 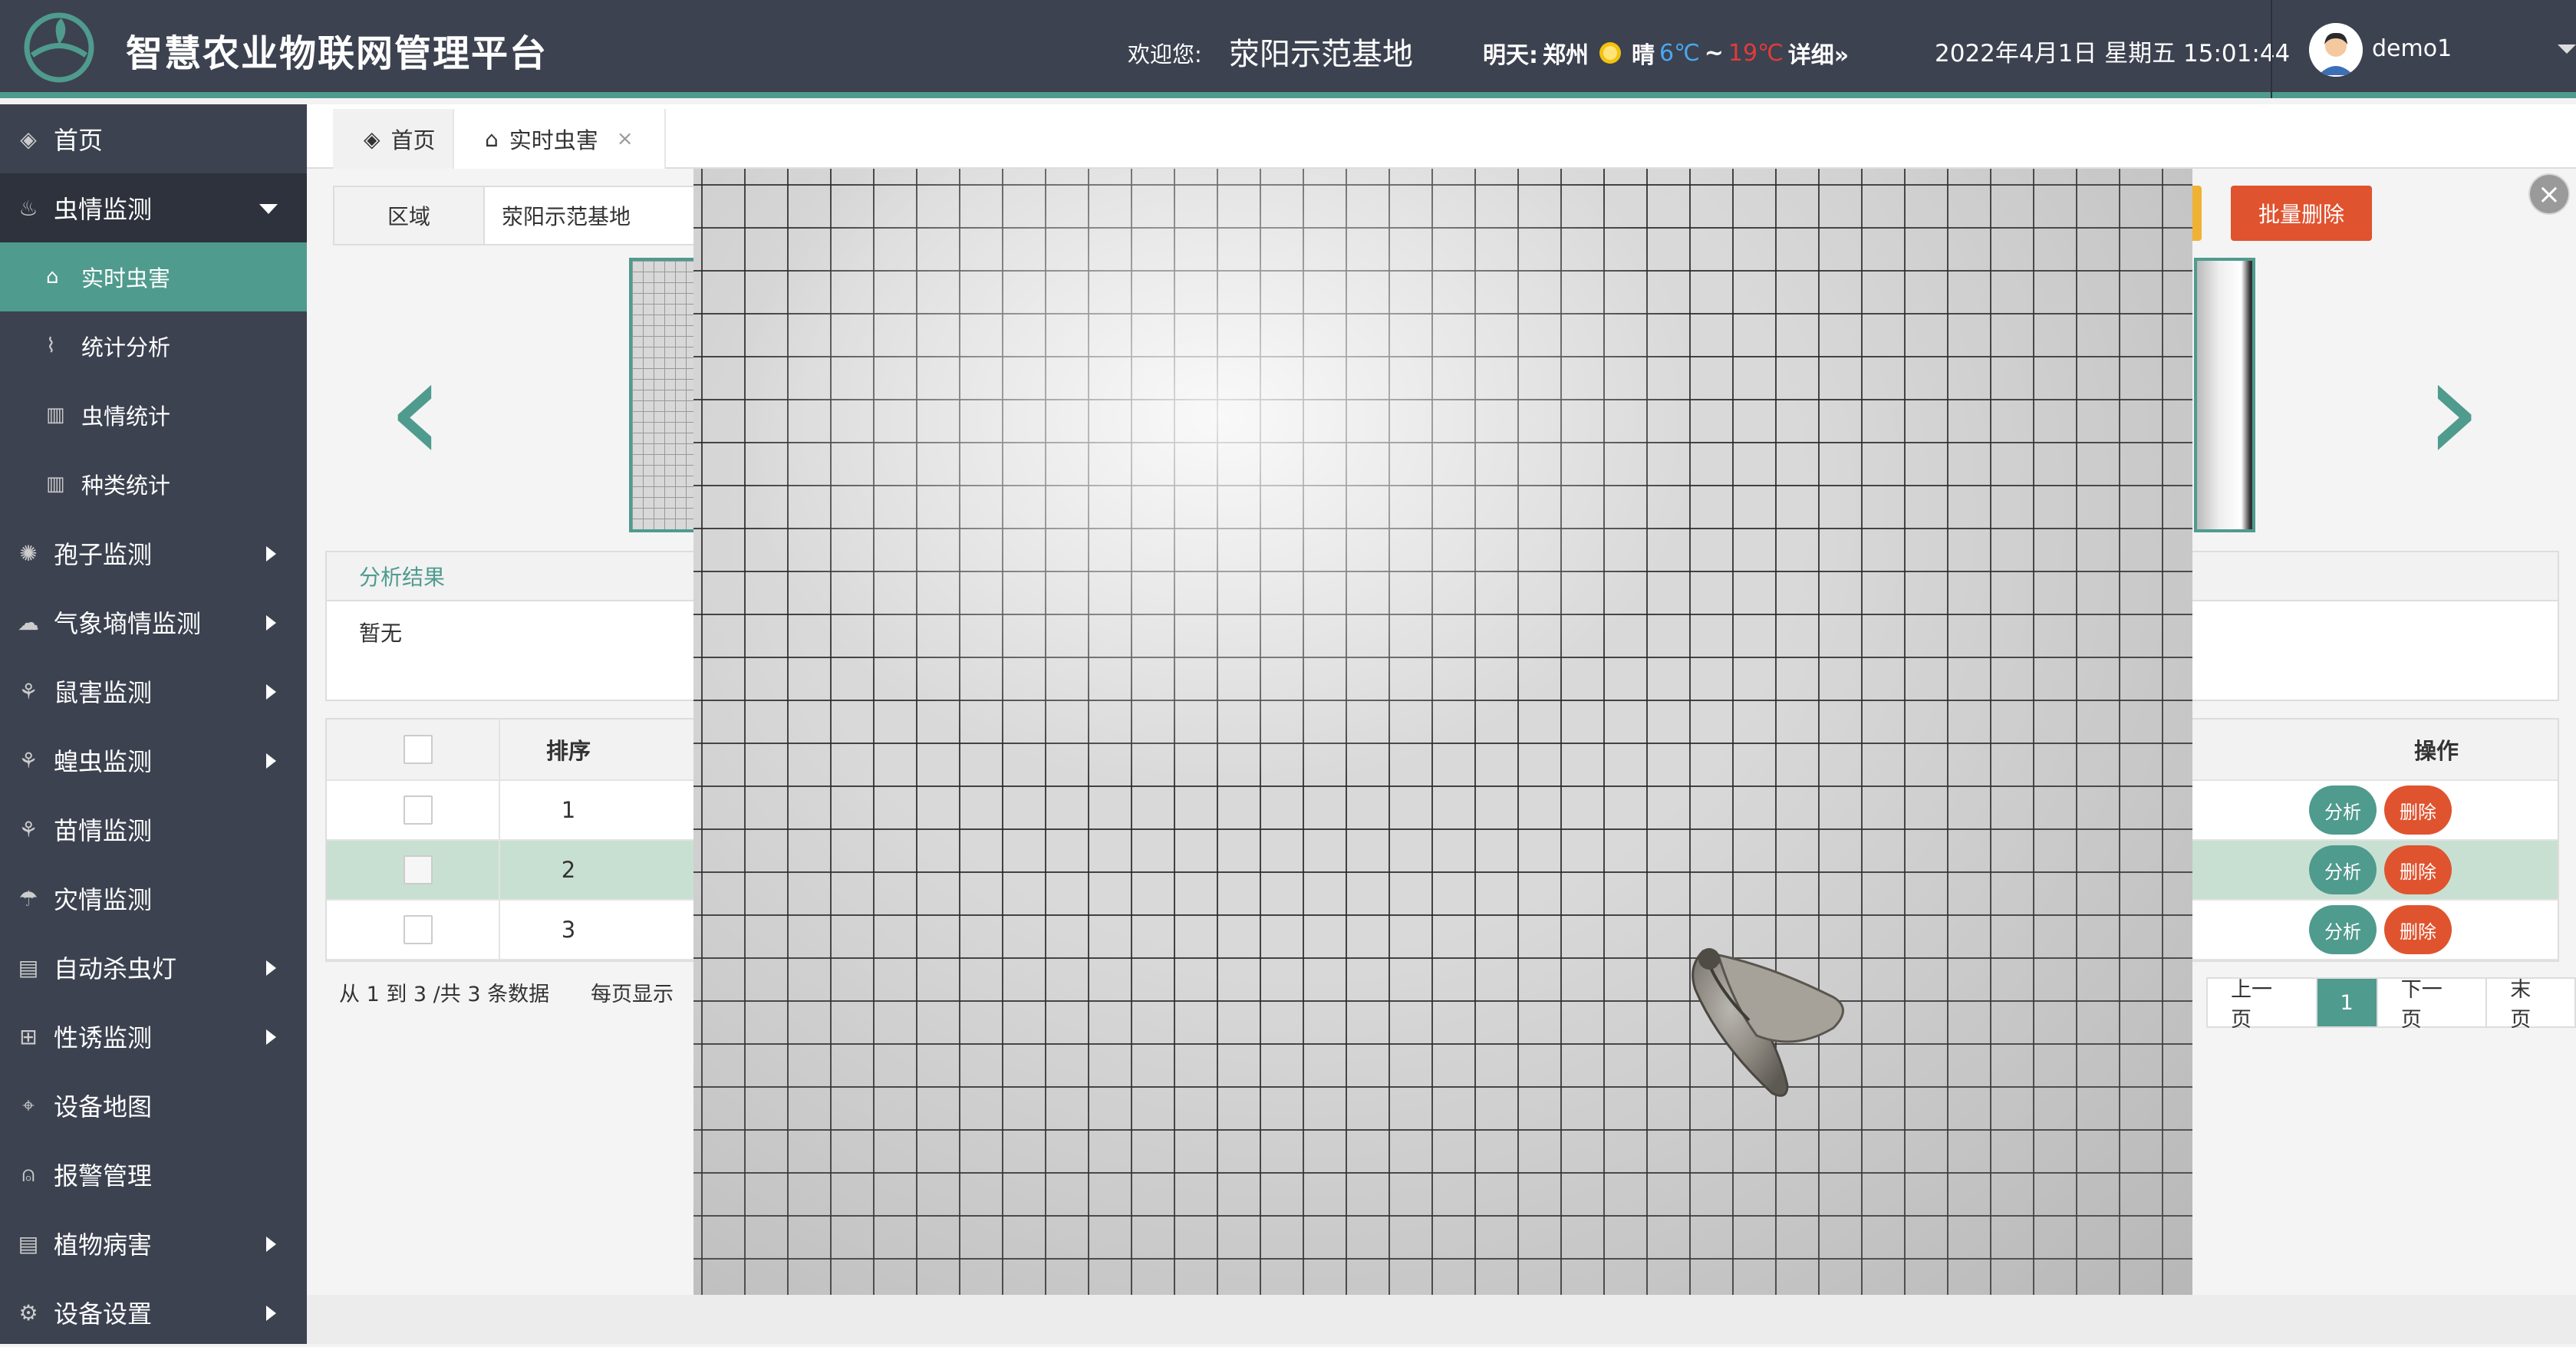 What do you see at coordinates (153, 692) in the screenshot?
I see `sidebar-item-rodent: ⚘ 鼠害监测` at bounding box center [153, 692].